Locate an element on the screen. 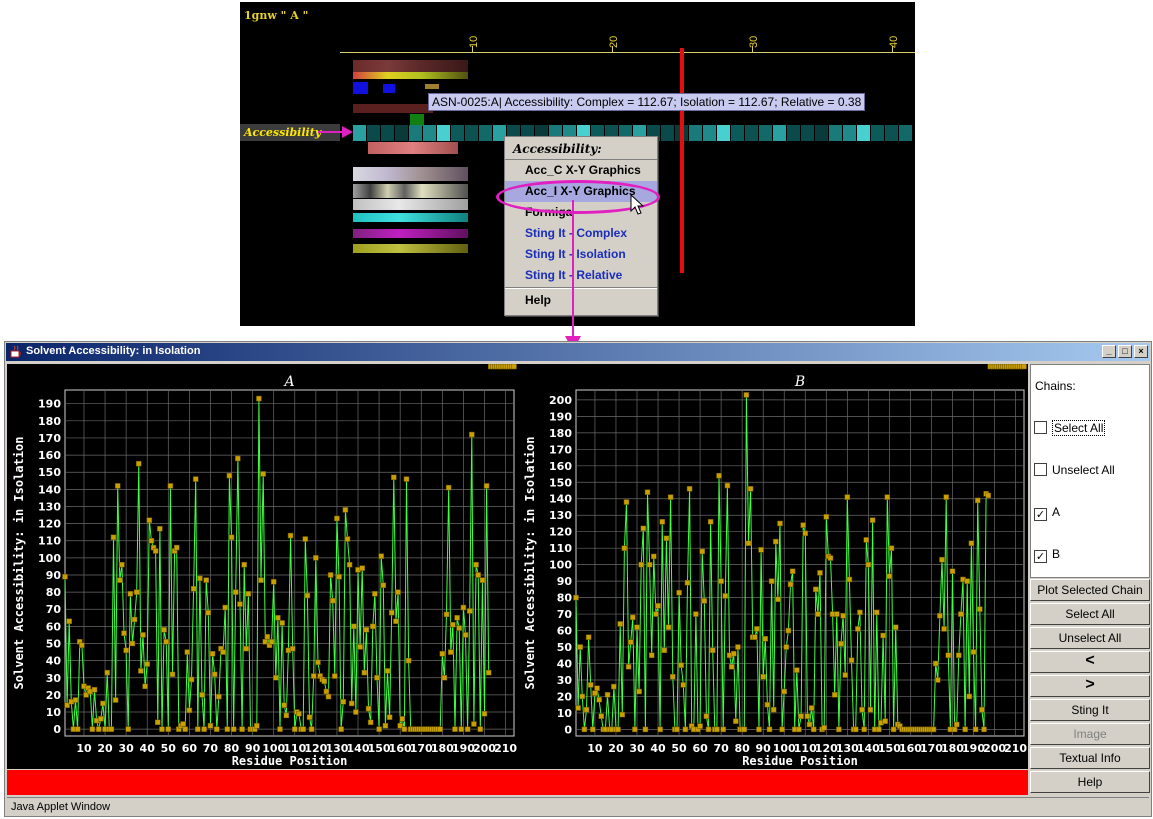 The height and width of the screenshot is (819, 1153). checkbox-select-all: Select All is located at coordinates (1070, 428).